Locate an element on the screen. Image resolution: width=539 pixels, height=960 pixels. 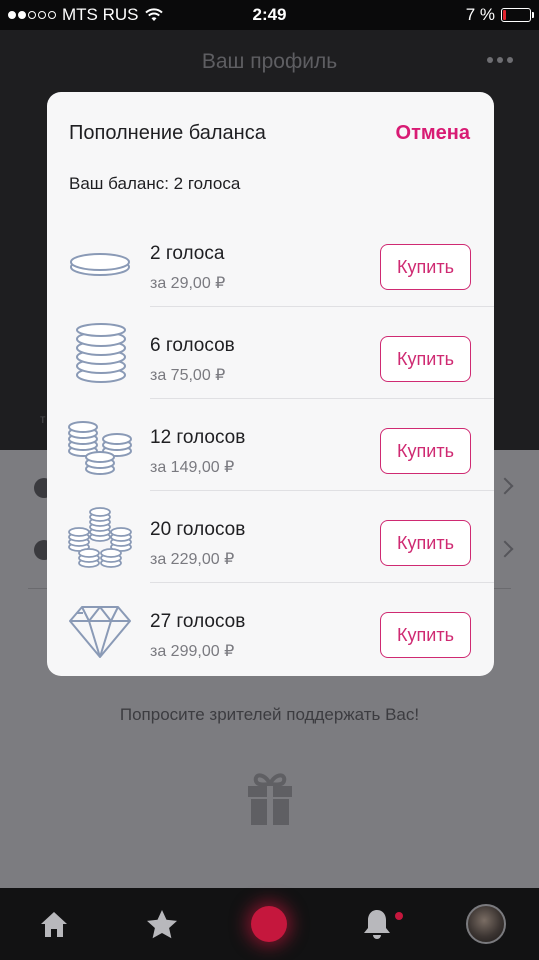
coin-stacks-icon is located at coordinates (100, 448).